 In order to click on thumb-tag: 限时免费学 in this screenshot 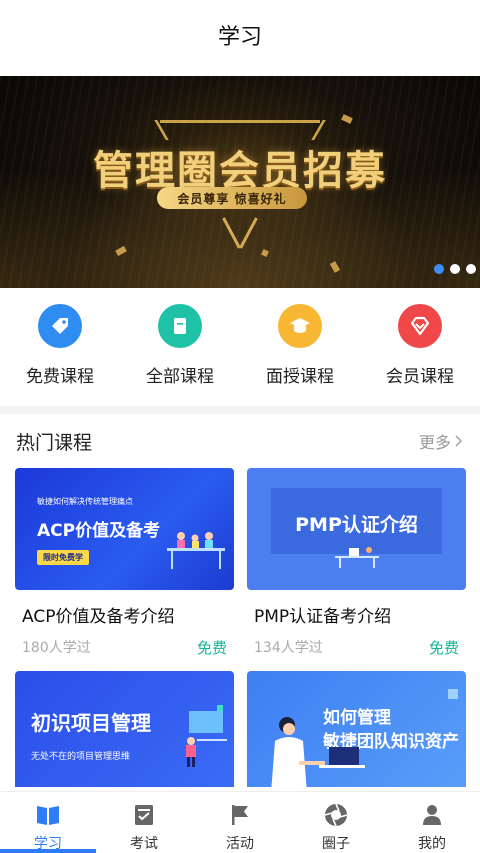, I will do `click(63, 557)`.